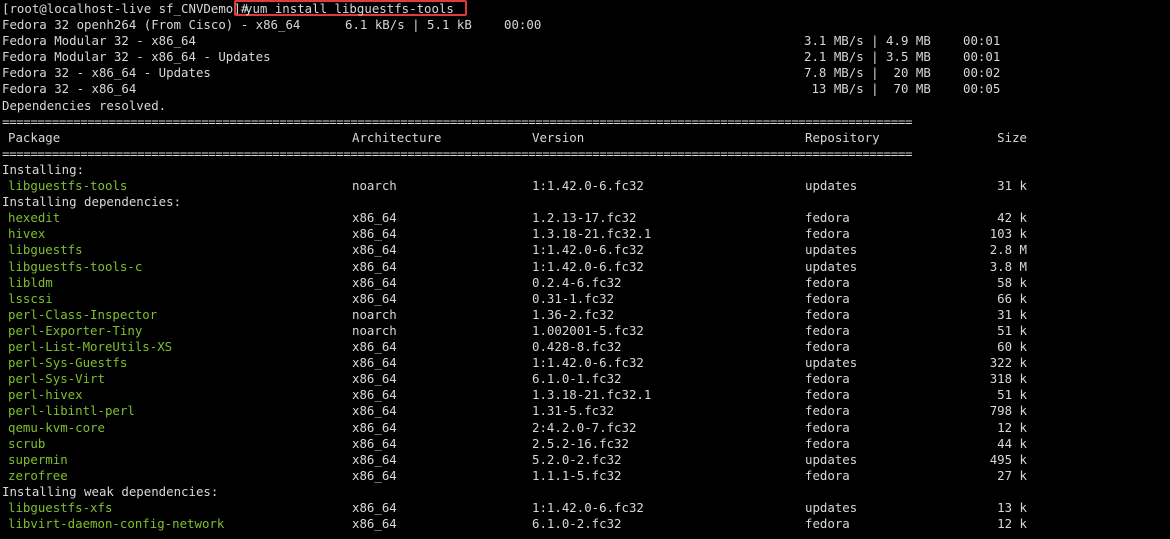  Describe the element at coordinates (982, 73) in the screenshot. I see `repo-time: 00:02` at that location.